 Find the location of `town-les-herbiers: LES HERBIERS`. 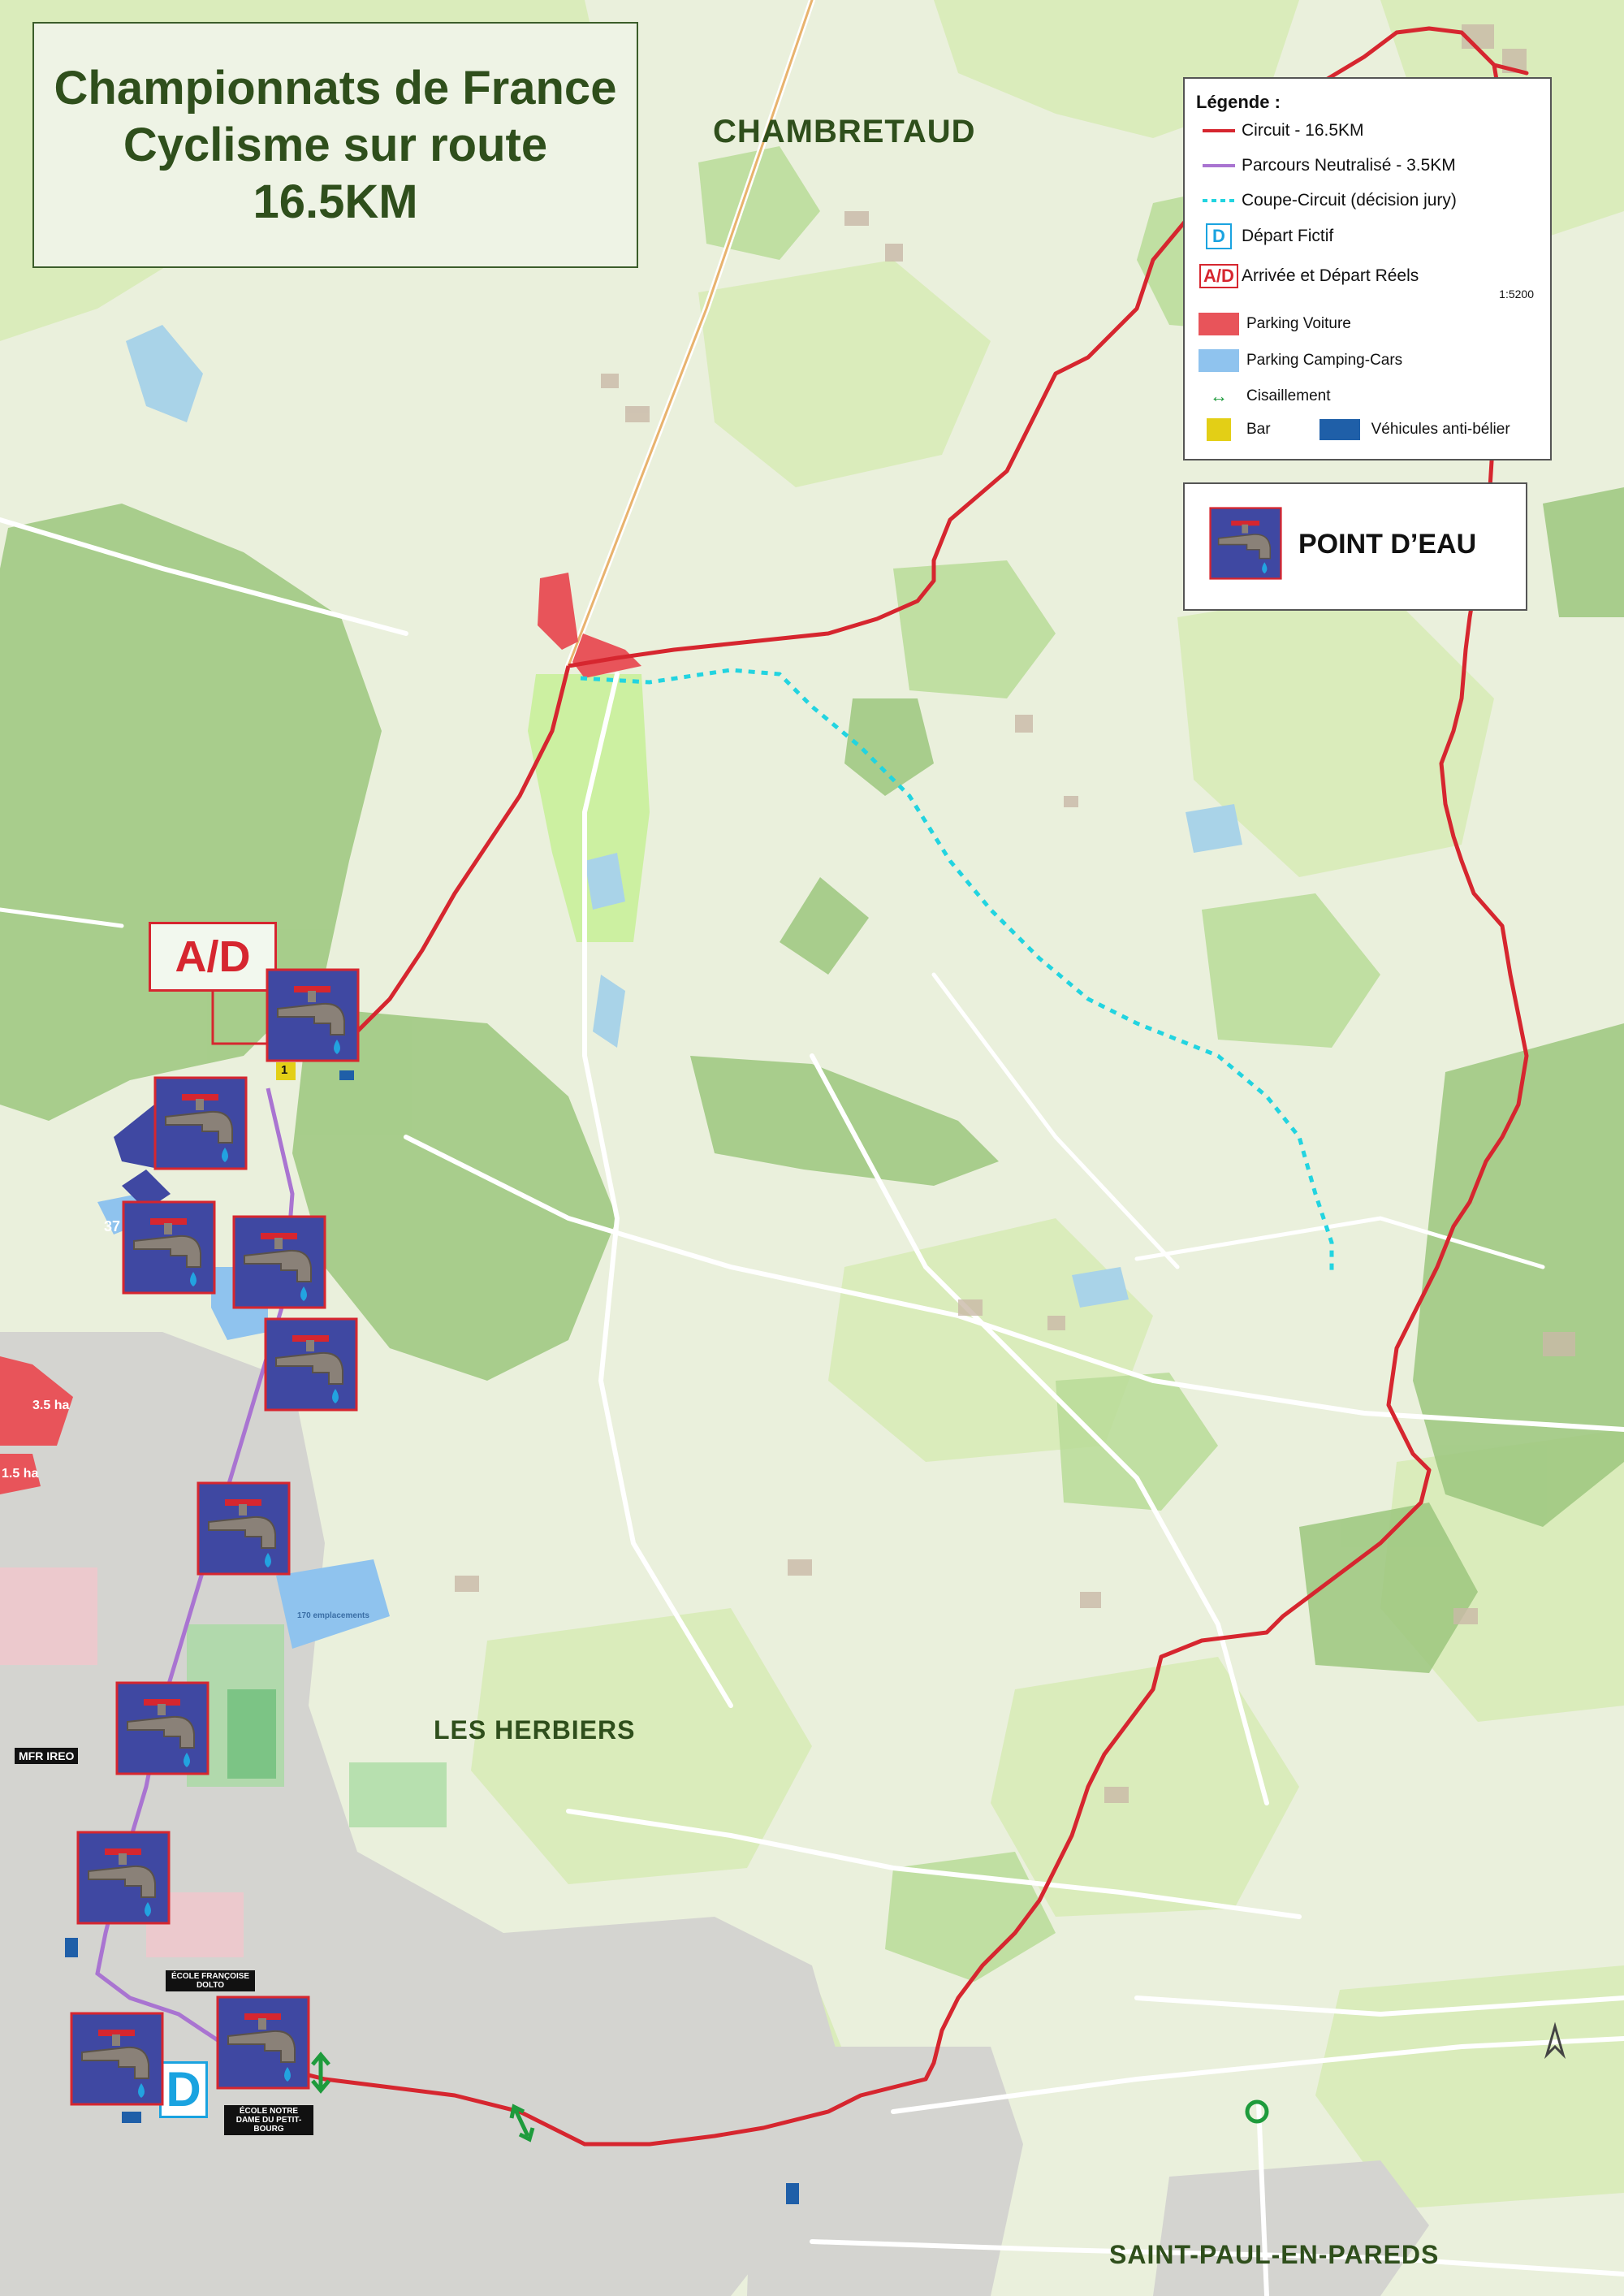

town-les-herbiers: LES HERBIERS is located at coordinates (535, 1730).